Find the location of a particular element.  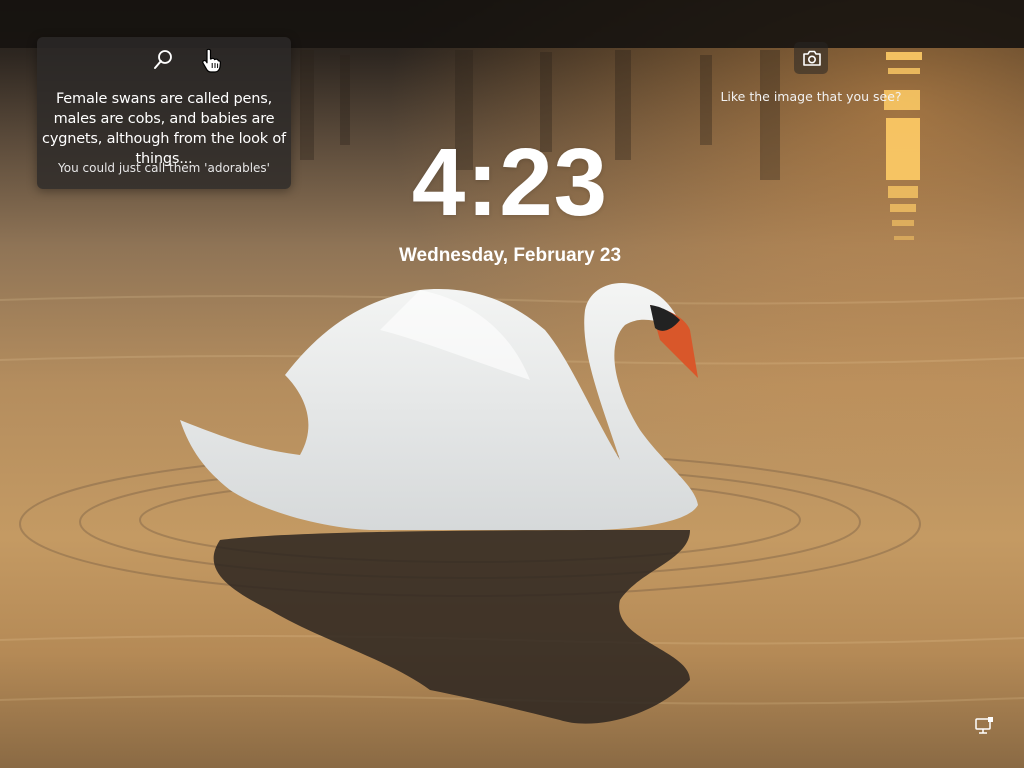

network-icon is located at coordinates (984, 726).